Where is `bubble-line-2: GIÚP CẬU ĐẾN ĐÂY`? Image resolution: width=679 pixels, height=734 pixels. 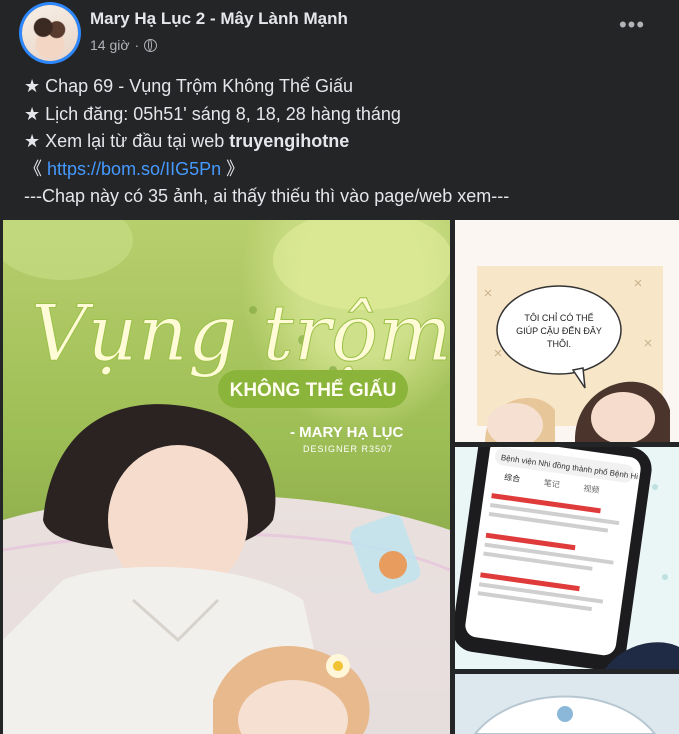 bubble-line-2: GIÚP CẬU ĐẾN ĐÂY is located at coordinates (559, 331).